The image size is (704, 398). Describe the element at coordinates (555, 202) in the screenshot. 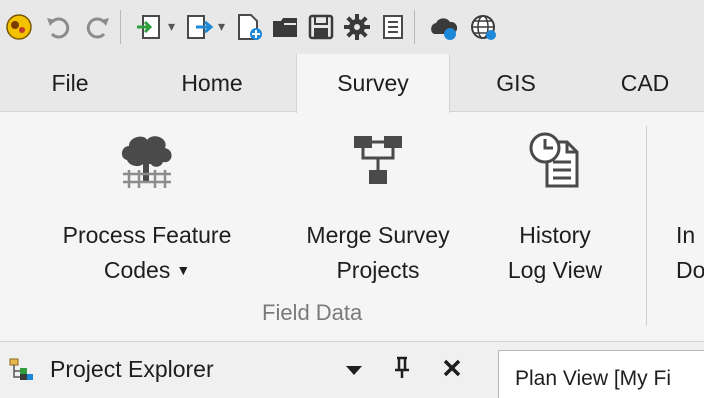

I see `history-log-view-button: History Log View` at that location.